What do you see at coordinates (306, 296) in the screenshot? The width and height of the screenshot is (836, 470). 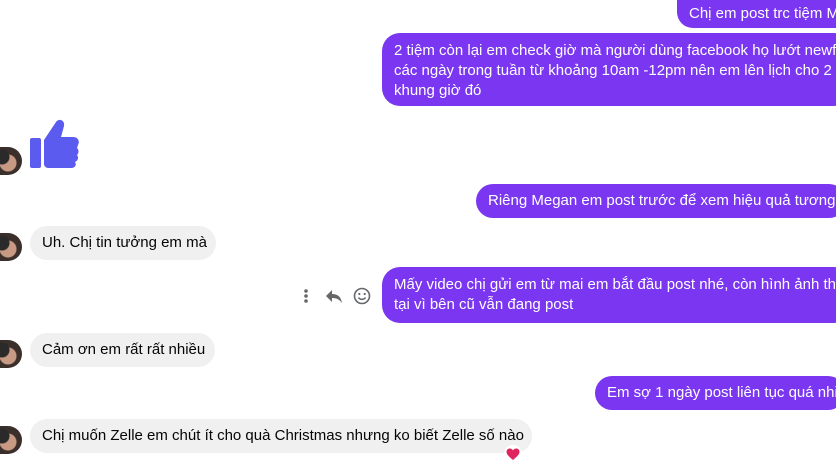 I see `more-options-icon` at bounding box center [306, 296].